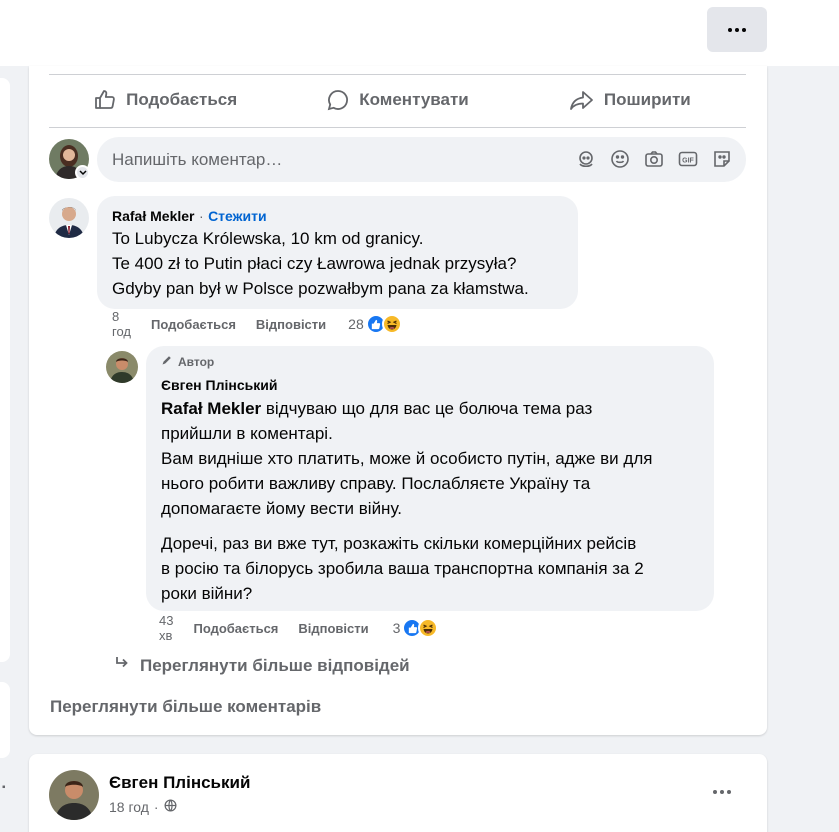 Image resolution: width=839 pixels, height=832 pixels. What do you see at coordinates (419, 33) in the screenshot?
I see `top-bar` at bounding box center [419, 33].